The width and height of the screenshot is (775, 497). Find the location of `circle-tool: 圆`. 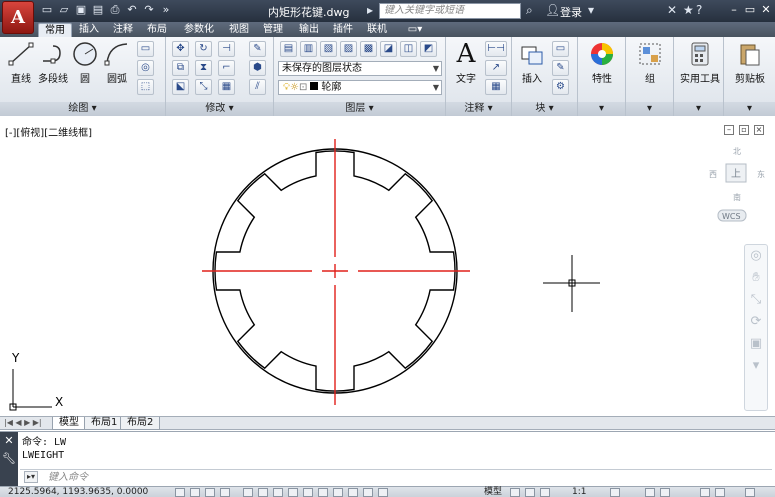

circle-tool: 圆 is located at coordinates (85, 63).